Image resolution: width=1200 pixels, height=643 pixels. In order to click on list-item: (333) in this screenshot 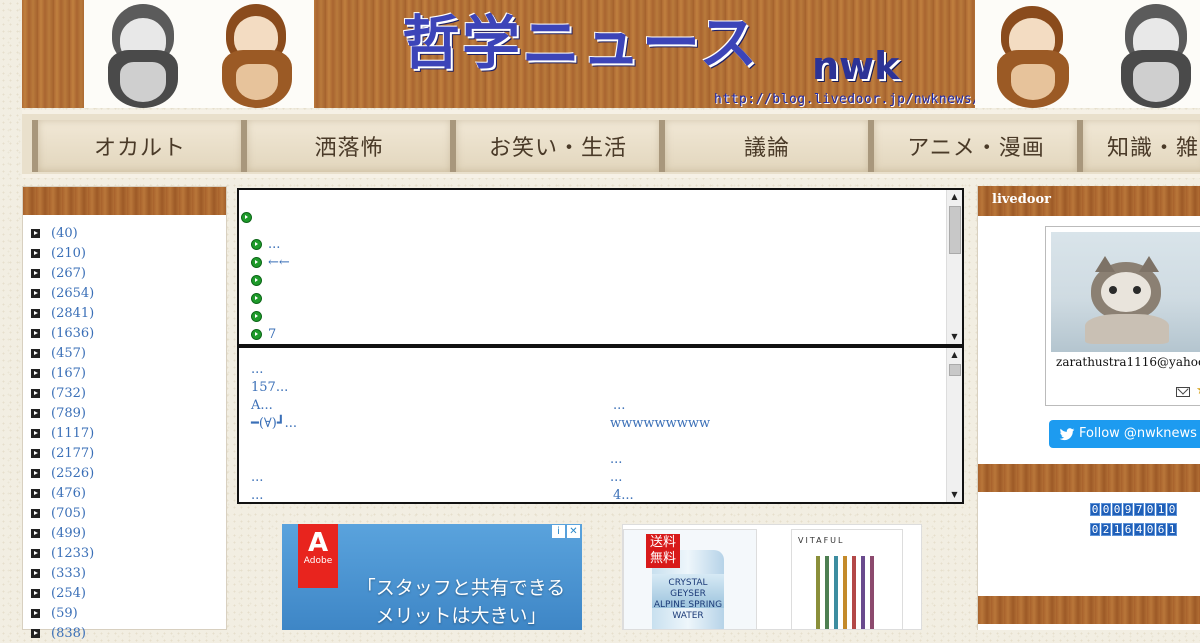, I will do `click(128, 573)`.